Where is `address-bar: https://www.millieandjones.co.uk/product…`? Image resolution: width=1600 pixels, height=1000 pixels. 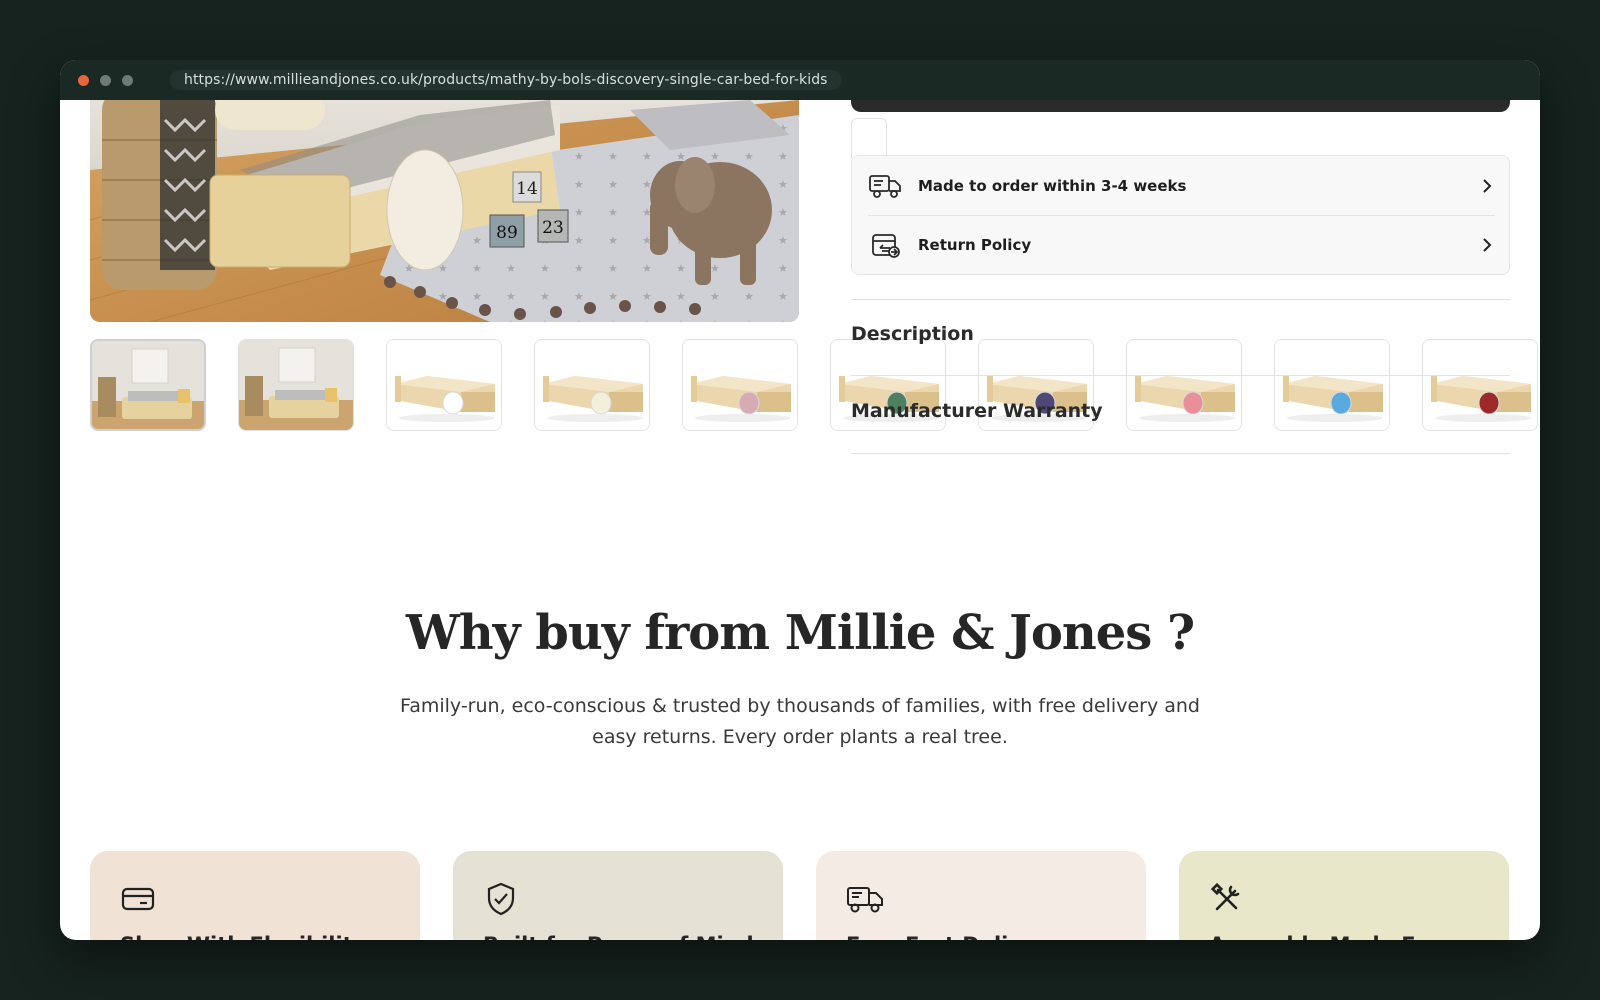
address-bar: https://www.millieandjones.co.uk/product… is located at coordinates (506, 80).